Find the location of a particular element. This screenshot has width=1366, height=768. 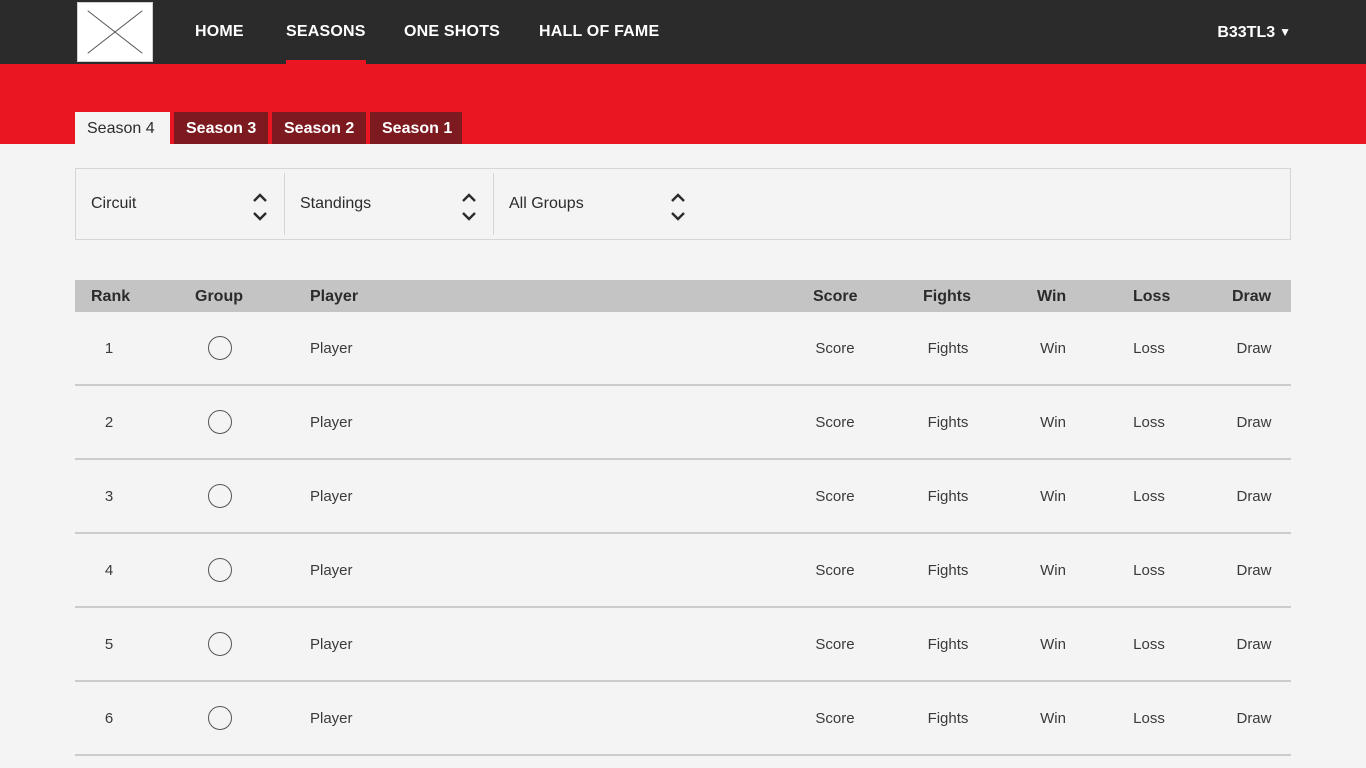

tab-season-3: Season 3 is located at coordinates (221, 128).